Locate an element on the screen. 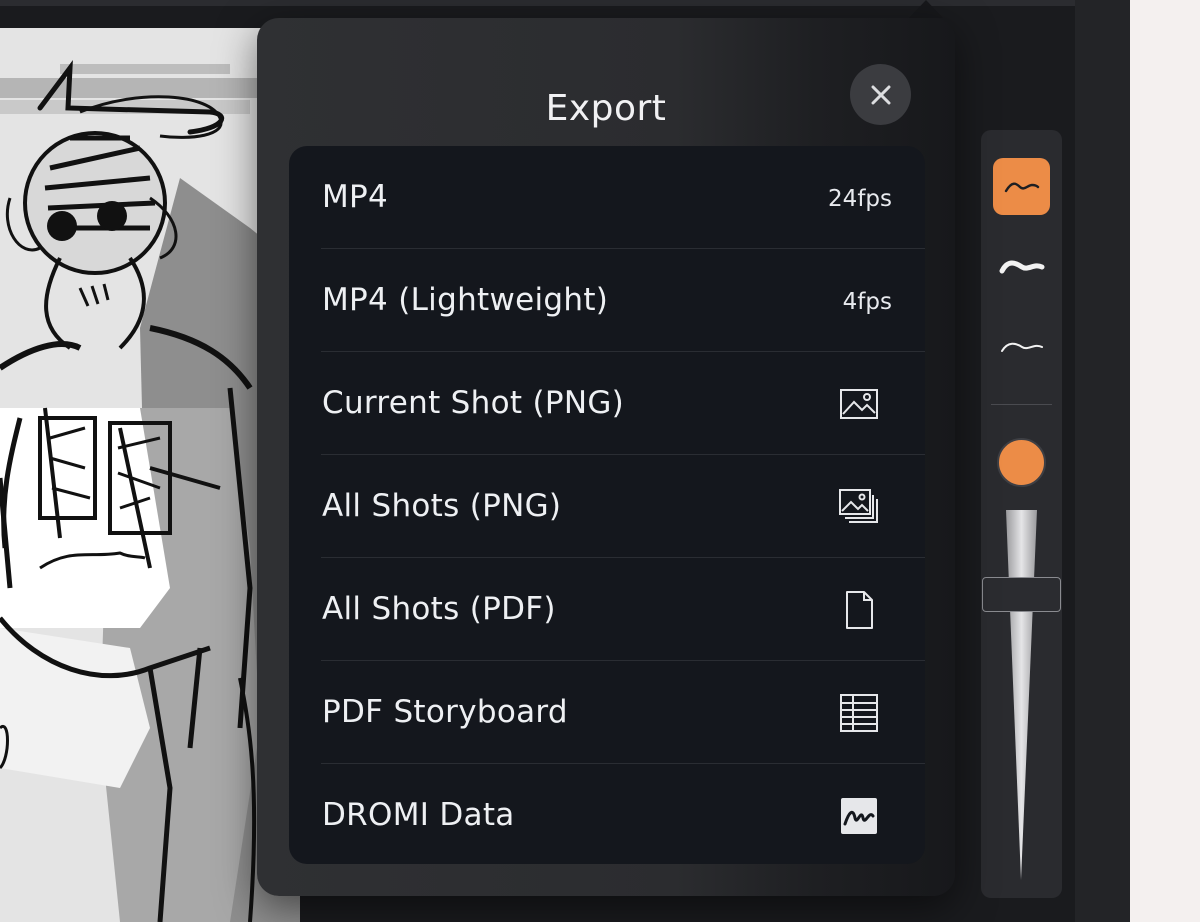  thick-brush-icon is located at coordinates (1021, 266).